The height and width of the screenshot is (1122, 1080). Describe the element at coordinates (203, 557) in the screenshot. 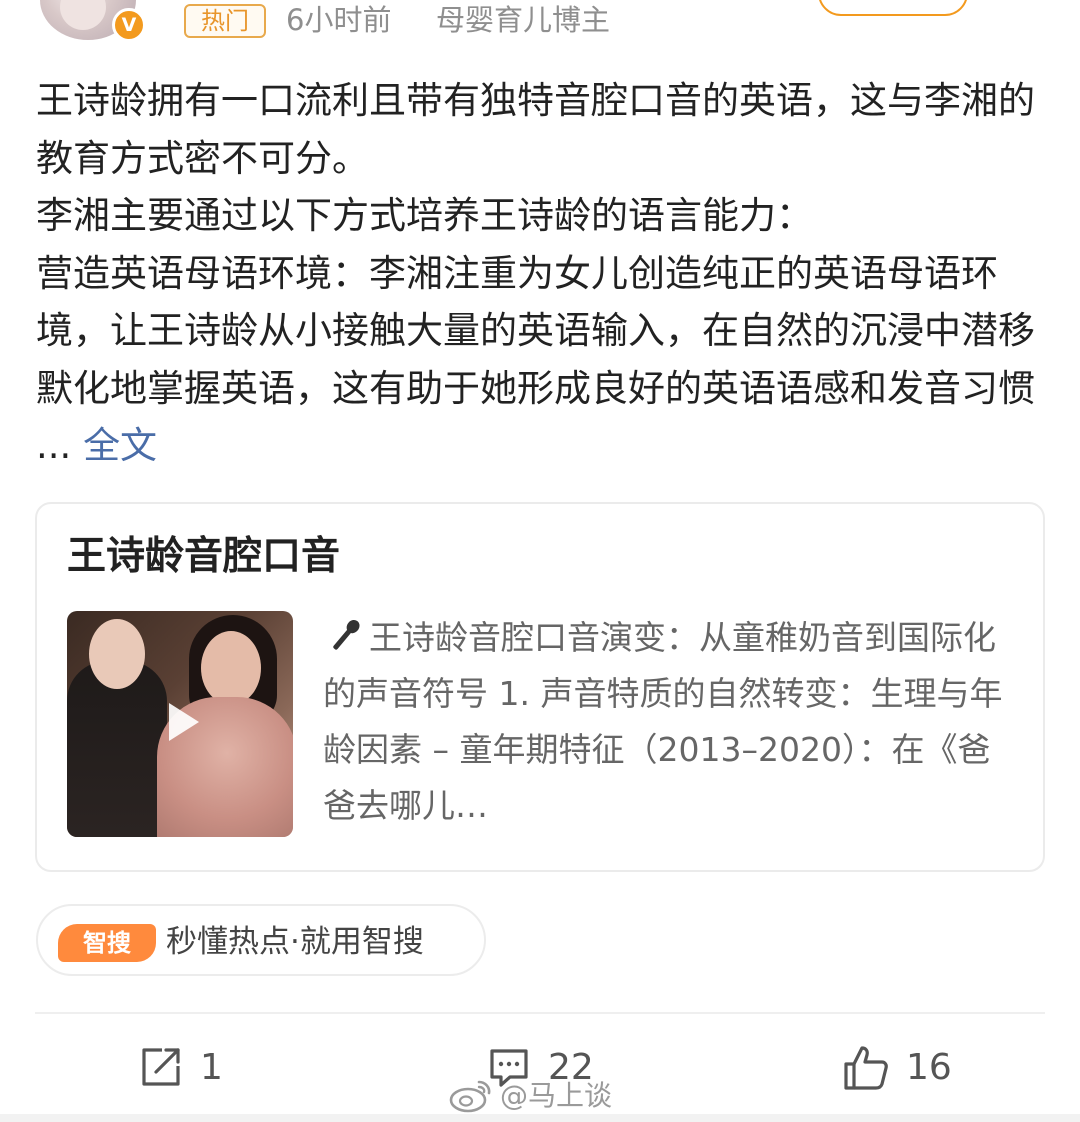

I see `card-title: 王诗龄音腔口音` at that location.